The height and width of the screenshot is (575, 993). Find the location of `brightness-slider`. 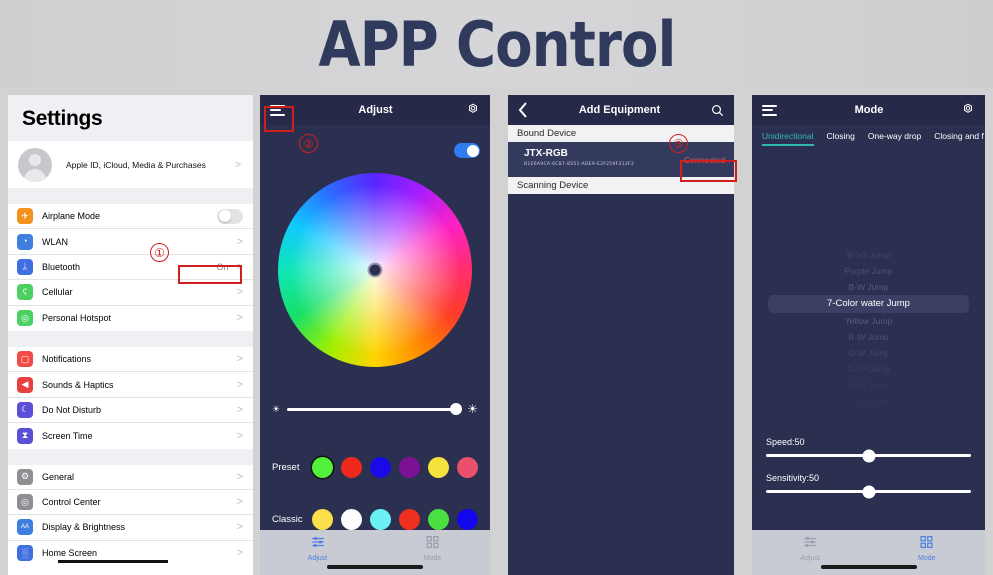

brightness-slider is located at coordinates (375, 409).